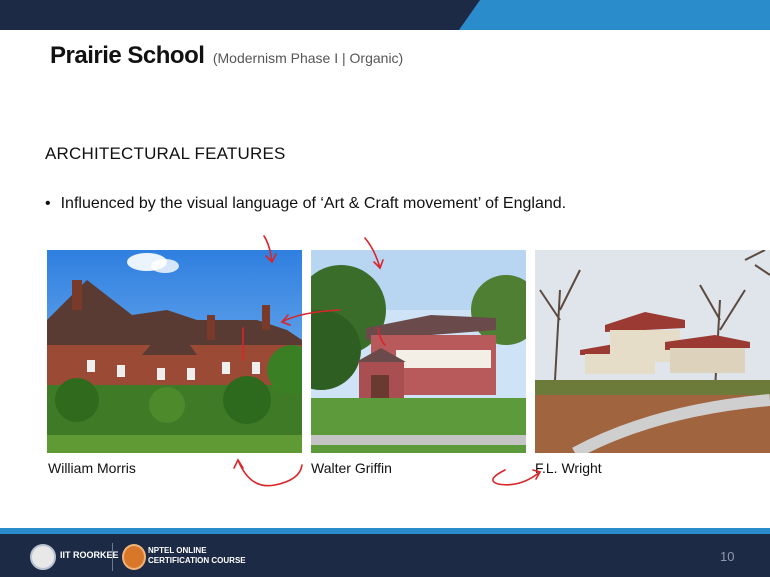  What do you see at coordinates (727, 556) in the screenshot?
I see `page-number: 10` at bounding box center [727, 556].